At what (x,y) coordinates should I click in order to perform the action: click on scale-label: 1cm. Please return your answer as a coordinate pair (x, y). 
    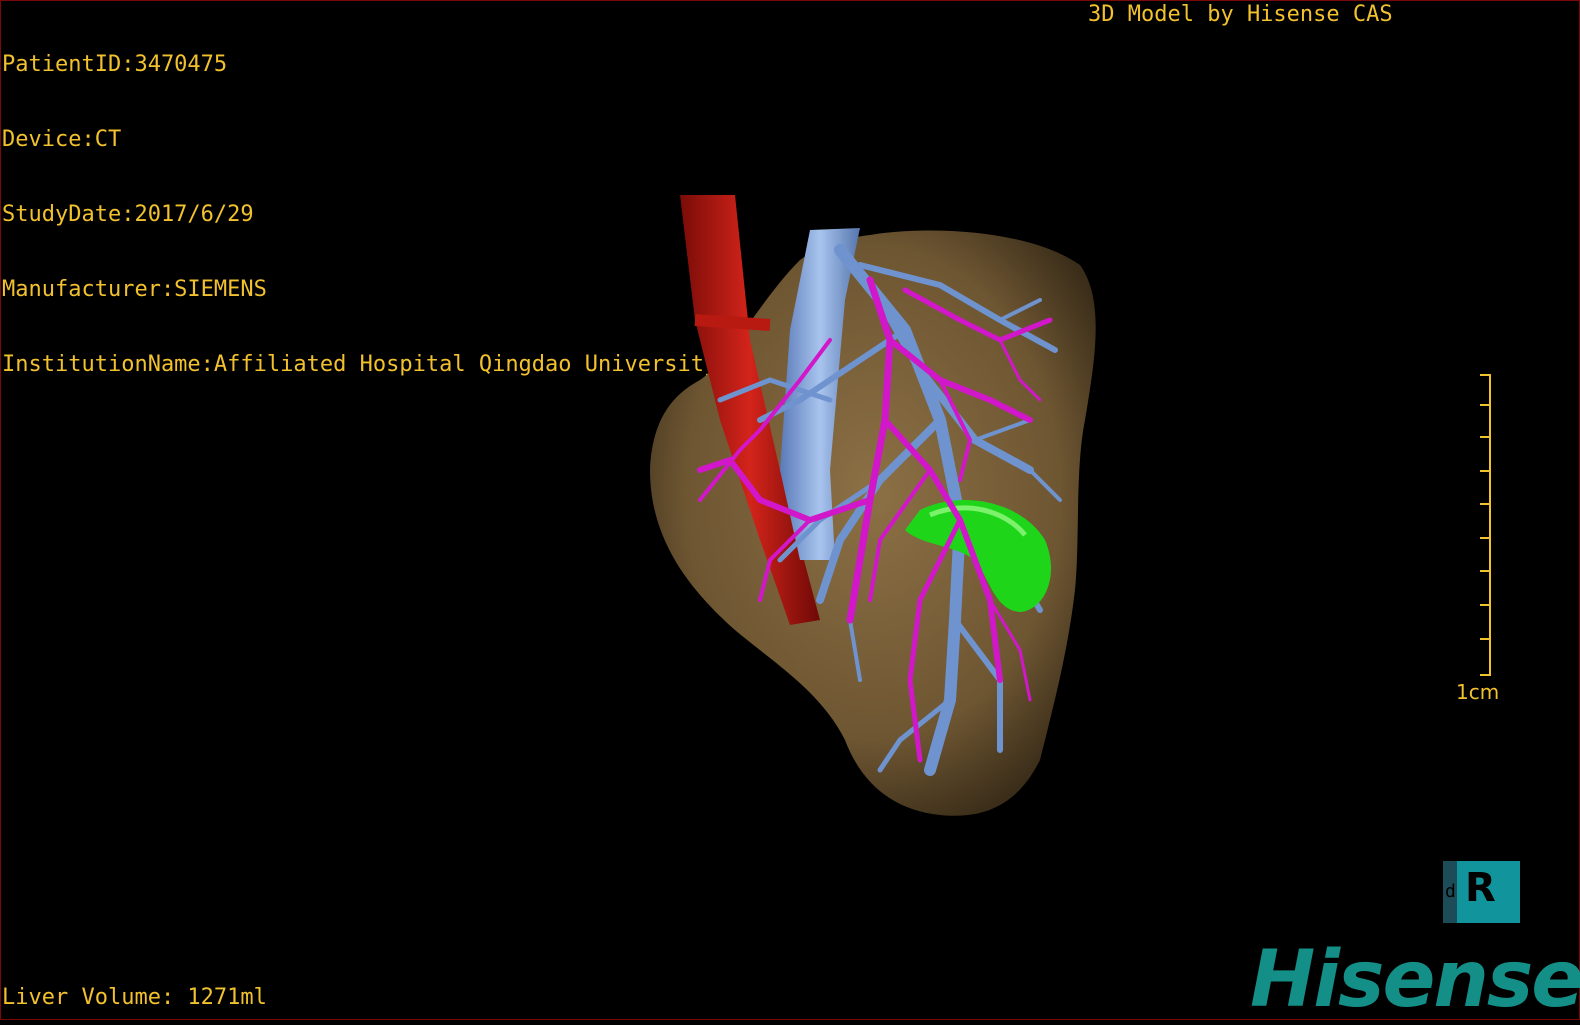
    Looking at the image, I should click on (1478, 692).